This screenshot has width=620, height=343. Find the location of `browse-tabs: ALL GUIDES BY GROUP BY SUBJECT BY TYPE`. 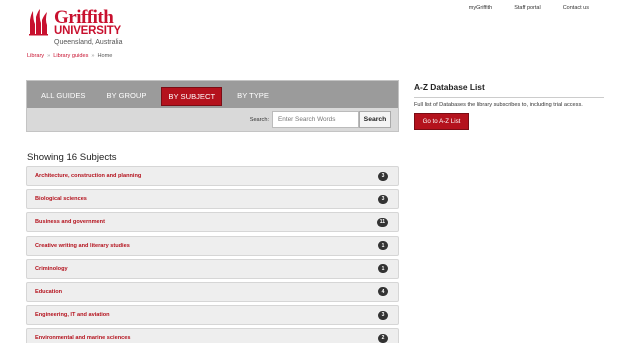

browse-tabs: ALL GUIDES BY GROUP BY SUBJECT BY TYPE is located at coordinates (159, 96).